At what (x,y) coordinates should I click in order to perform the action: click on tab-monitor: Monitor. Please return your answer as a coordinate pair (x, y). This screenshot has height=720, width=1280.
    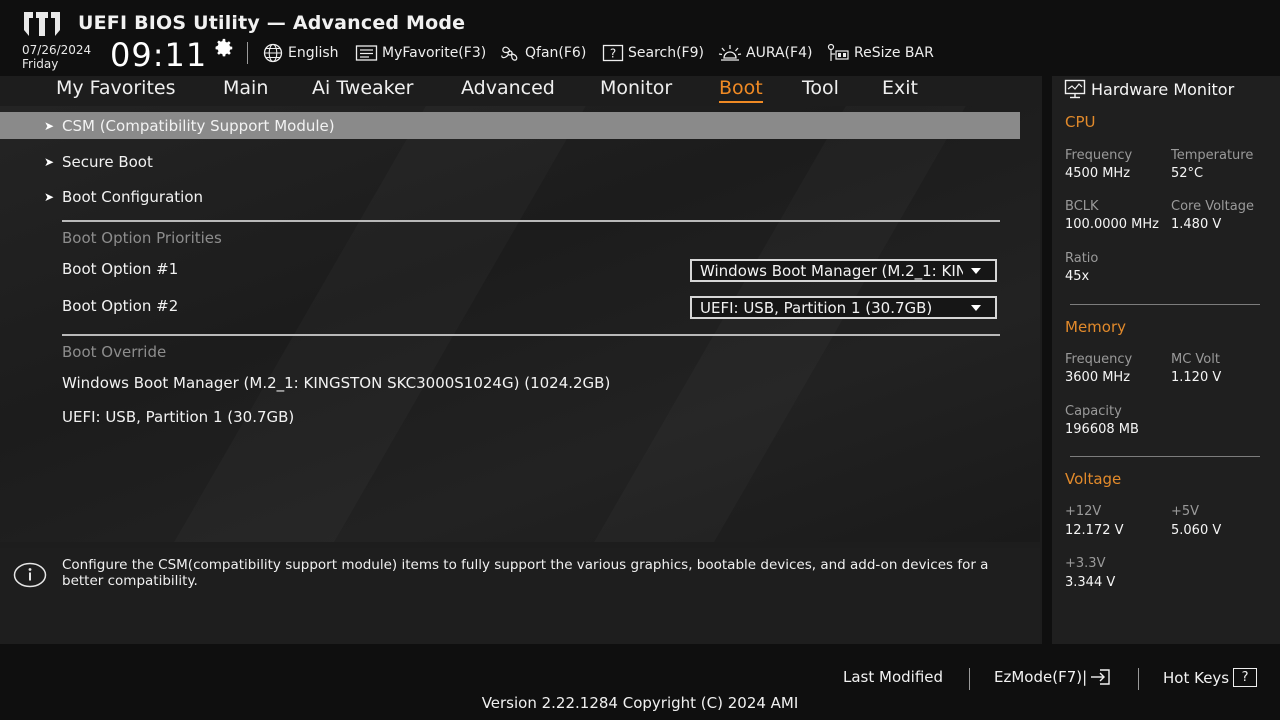
    Looking at the image, I should click on (636, 88).